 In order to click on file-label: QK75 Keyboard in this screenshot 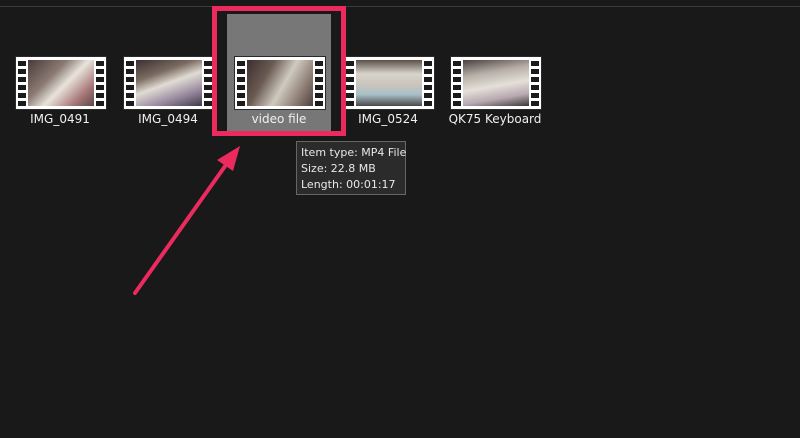, I will do `click(495, 119)`.